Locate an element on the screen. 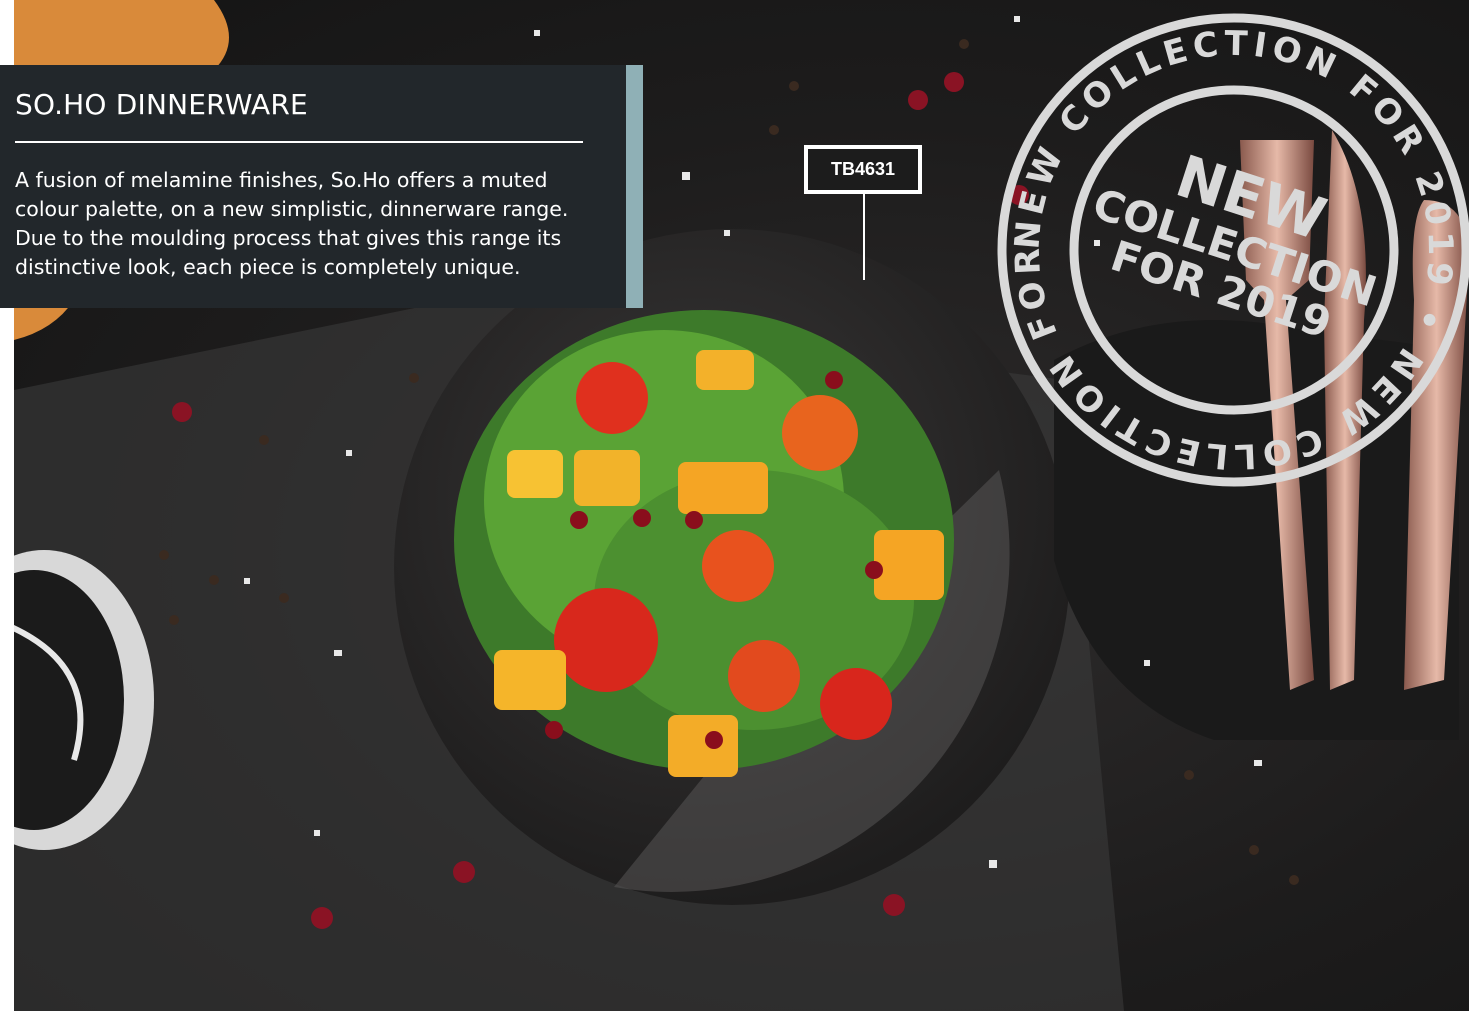 The height and width of the screenshot is (1011, 1469). product-title: SO.HO DINNERWARE is located at coordinates (161, 104).